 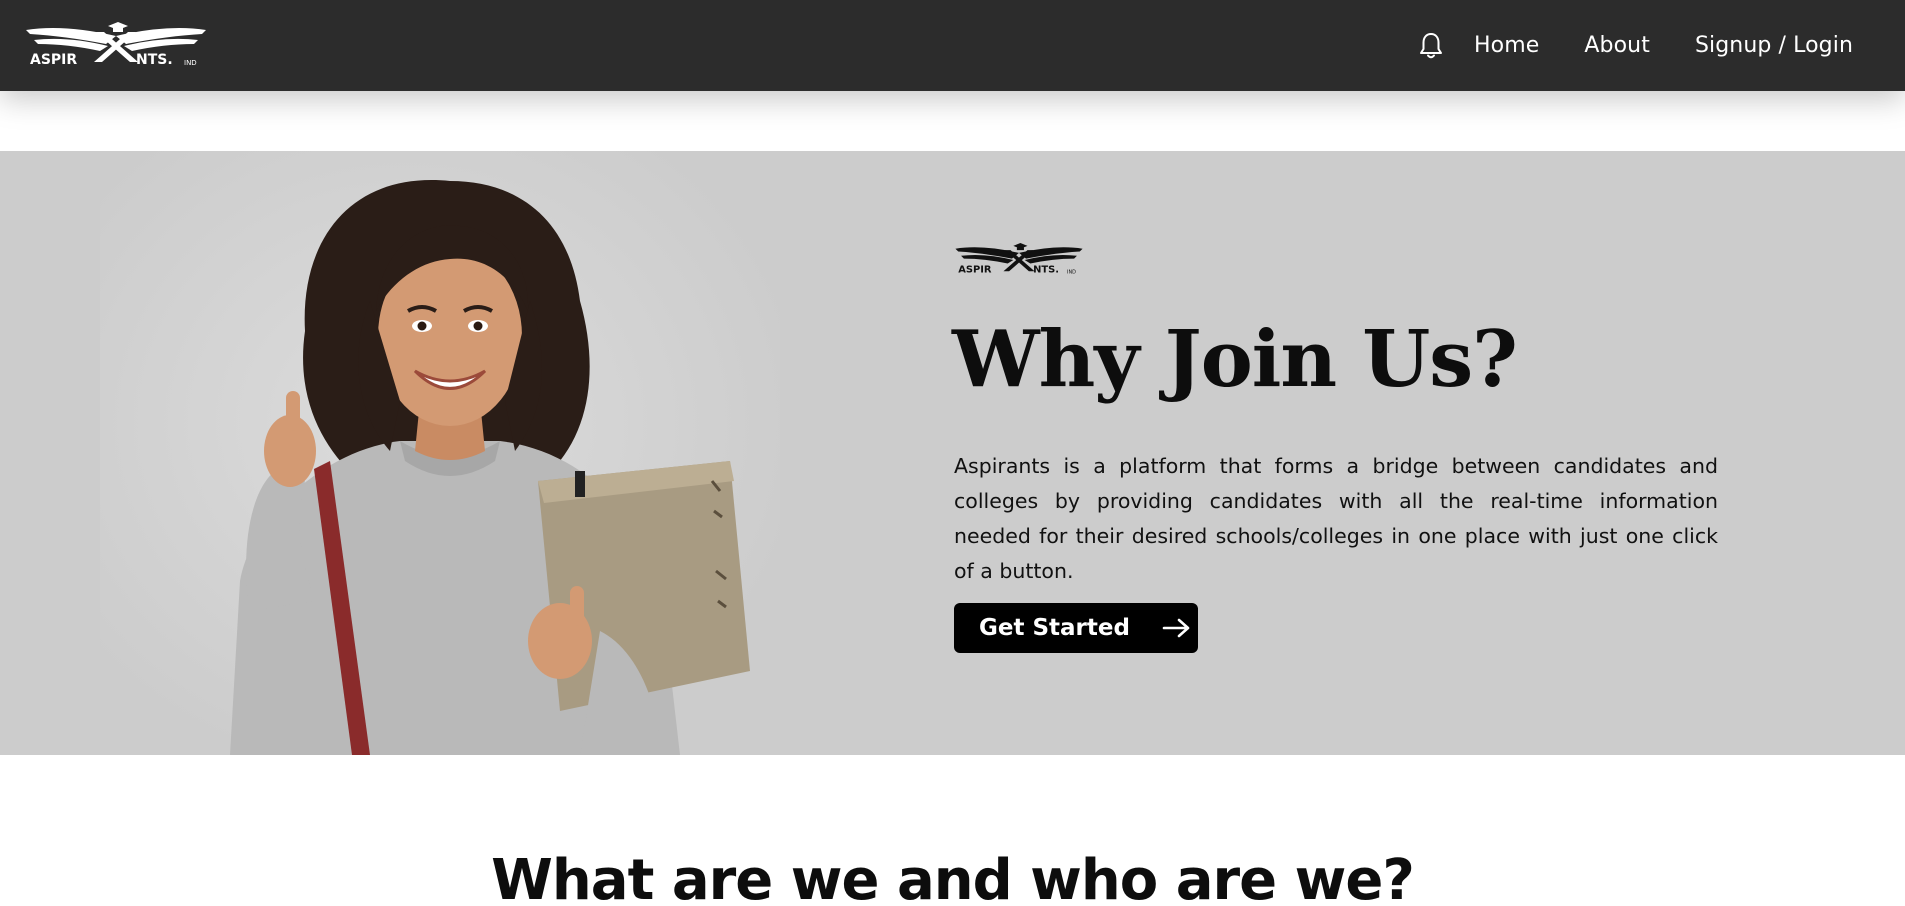 I want to click on logo-text-right: NTS., so click(x=154, y=60).